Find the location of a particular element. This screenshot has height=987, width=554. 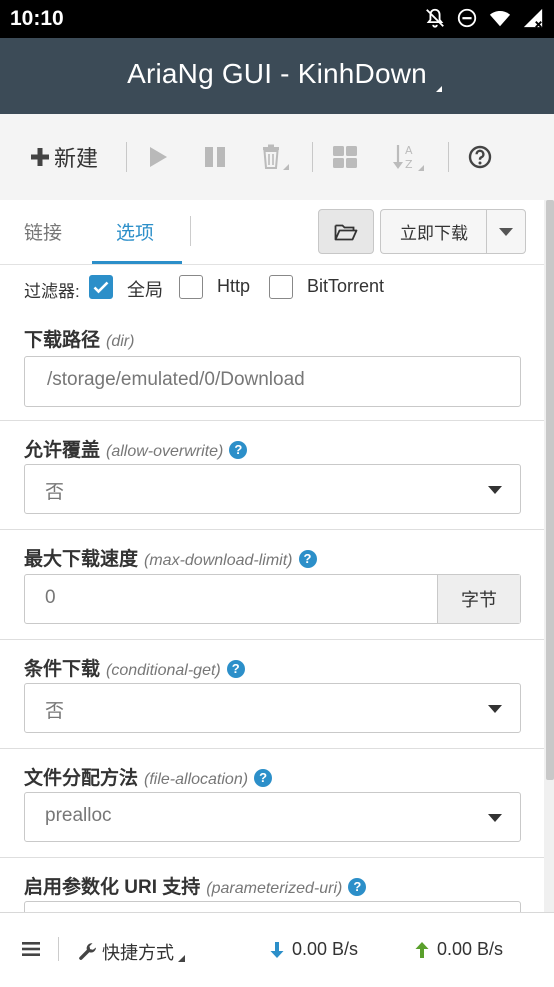

option-key: (allow-overwrite) is located at coordinates (165, 451).